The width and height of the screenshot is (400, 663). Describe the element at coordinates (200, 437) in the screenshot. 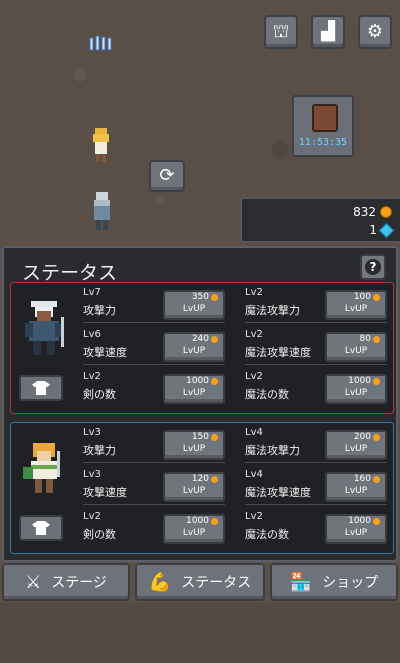

I see `cost-value: 150` at that location.